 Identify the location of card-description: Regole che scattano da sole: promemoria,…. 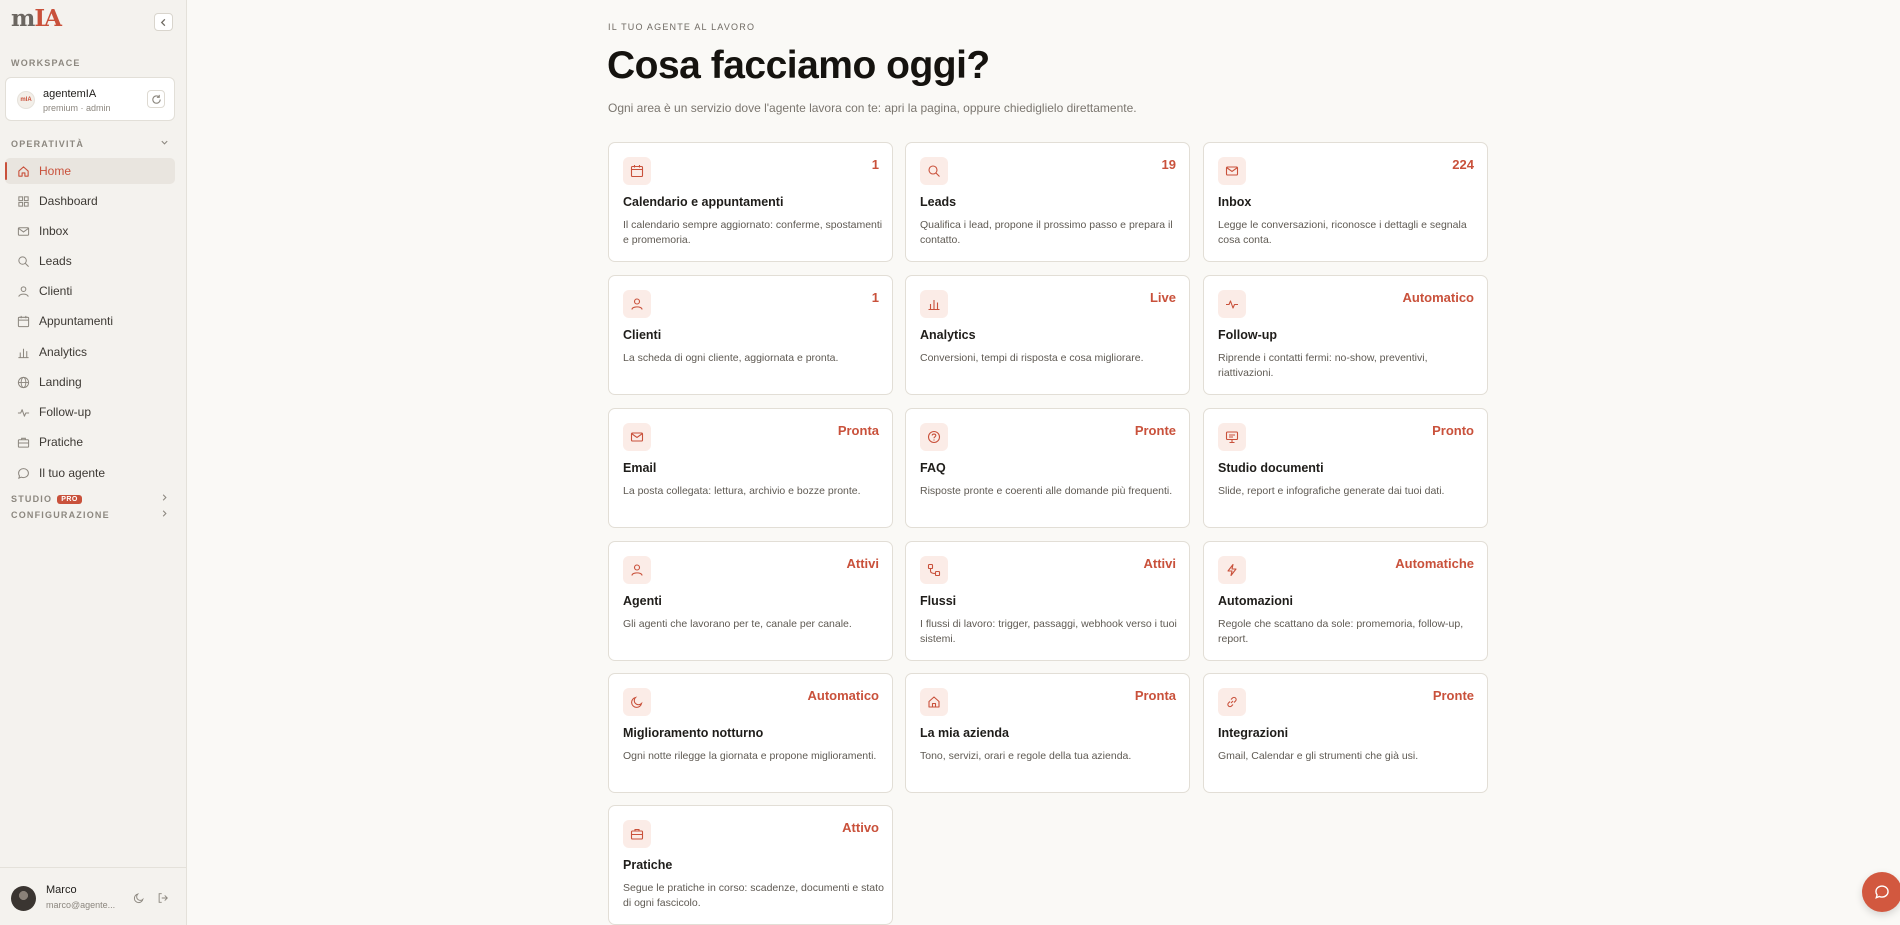
(1341, 631).